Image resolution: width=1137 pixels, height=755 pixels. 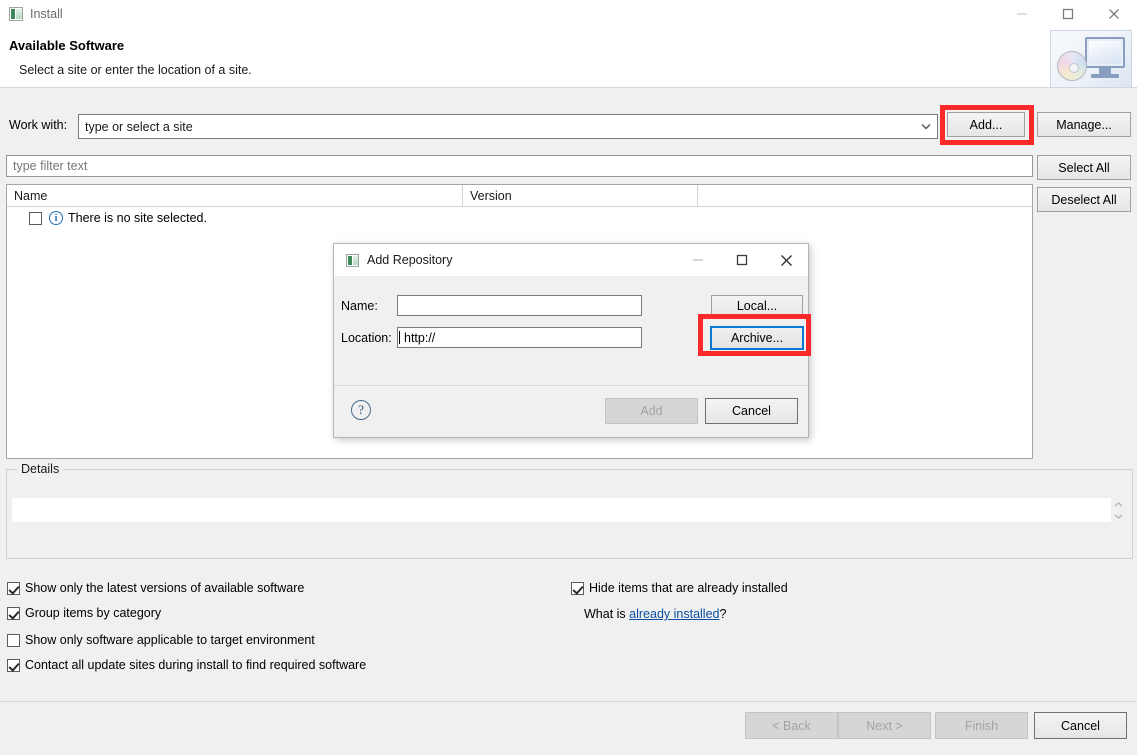 I want to click on page-title: Available Software, so click(x=67, y=45).